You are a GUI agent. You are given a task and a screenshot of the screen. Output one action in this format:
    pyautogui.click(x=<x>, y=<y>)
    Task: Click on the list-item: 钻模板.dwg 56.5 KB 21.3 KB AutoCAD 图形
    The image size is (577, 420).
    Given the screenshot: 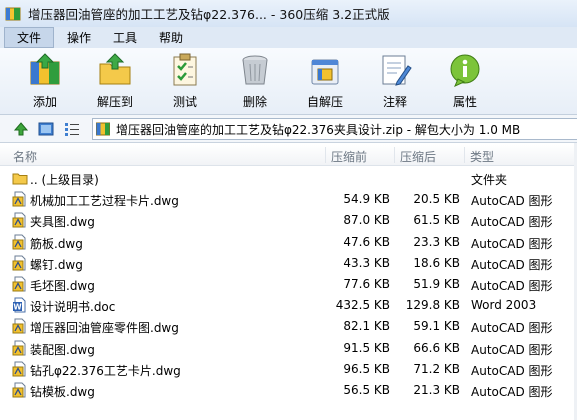 What is the action you would take?
    pyautogui.click(x=288, y=390)
    